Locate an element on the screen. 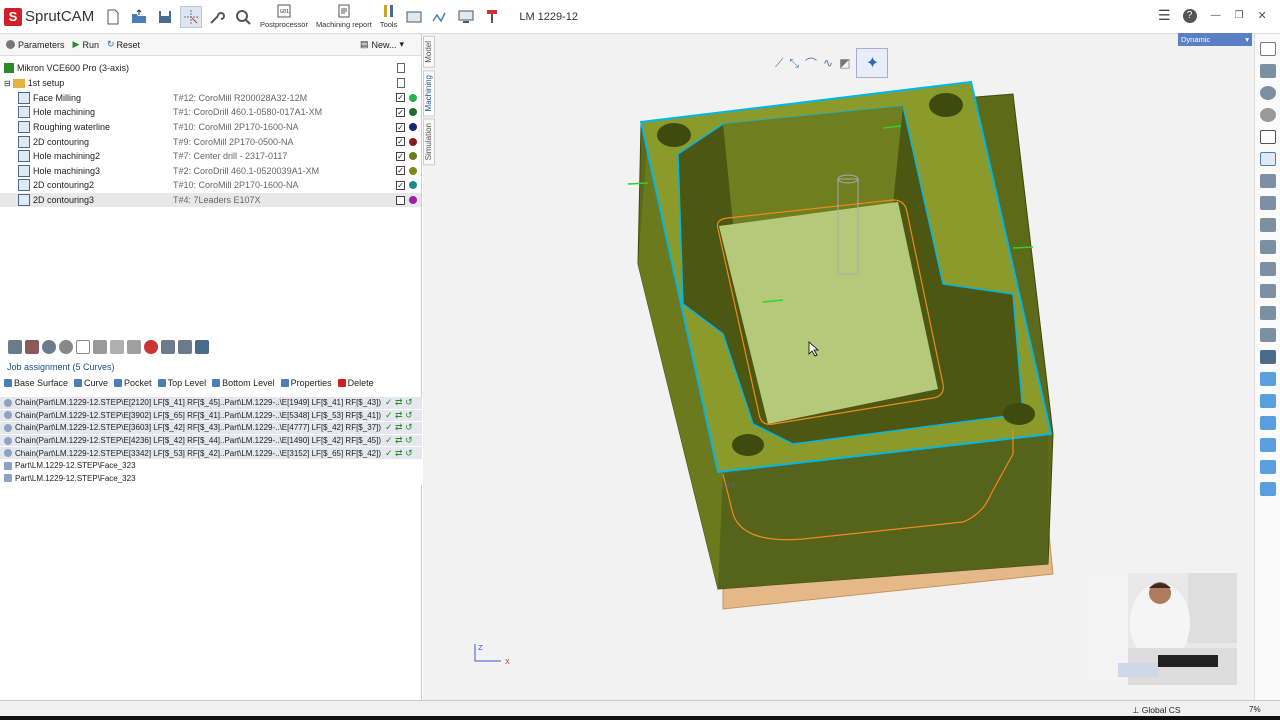 The image size is (1280, 720). rotate-icon is located at coordinates (1267, 93).